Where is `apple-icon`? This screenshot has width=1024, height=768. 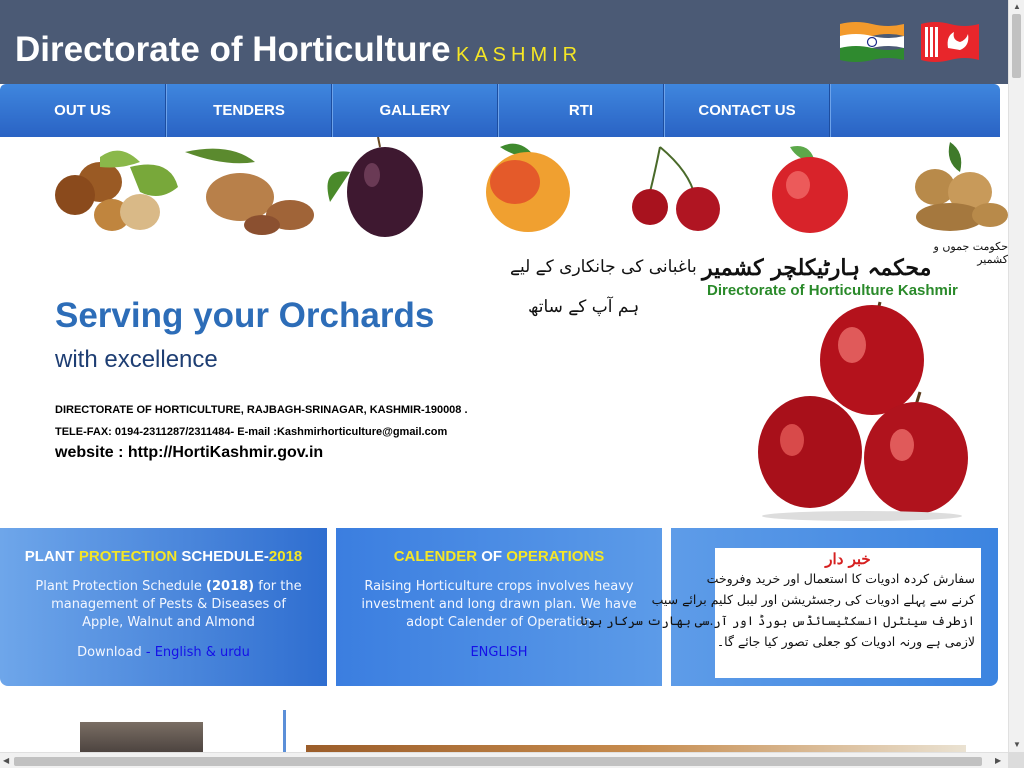
apple-icon is located at coordinates (810, 189).